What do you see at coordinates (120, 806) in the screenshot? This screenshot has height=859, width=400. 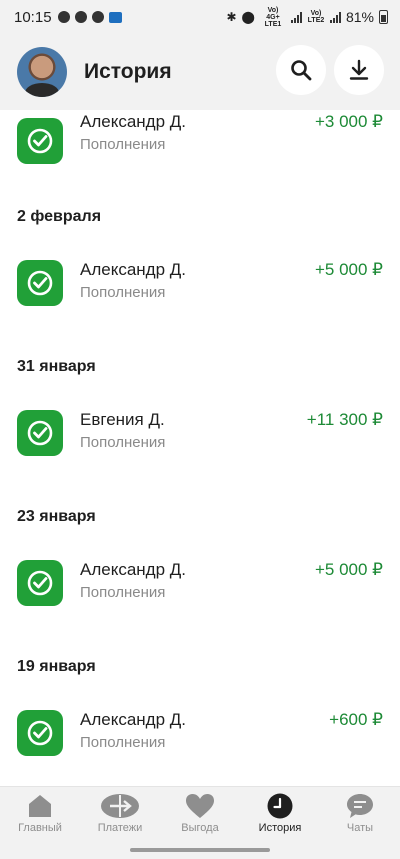 I see `transfer-icon` at bounding box center [120, 806].